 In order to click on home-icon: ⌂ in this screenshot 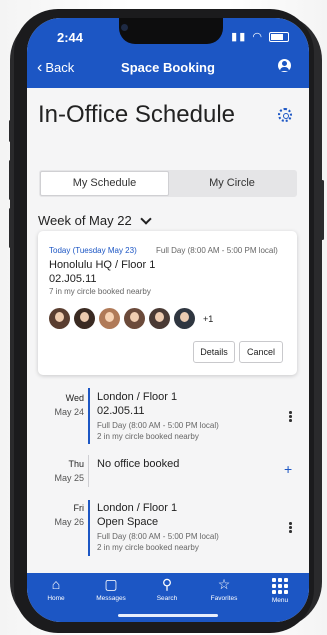, I will do `click(56, 584)`.